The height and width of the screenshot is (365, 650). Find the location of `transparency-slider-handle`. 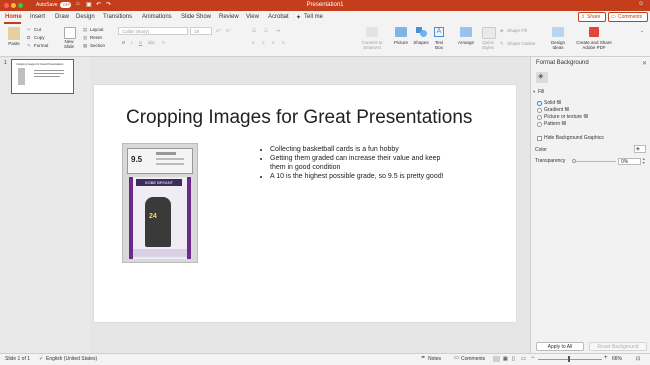

transparency-slider-handle is located at coordinates (574, 161).